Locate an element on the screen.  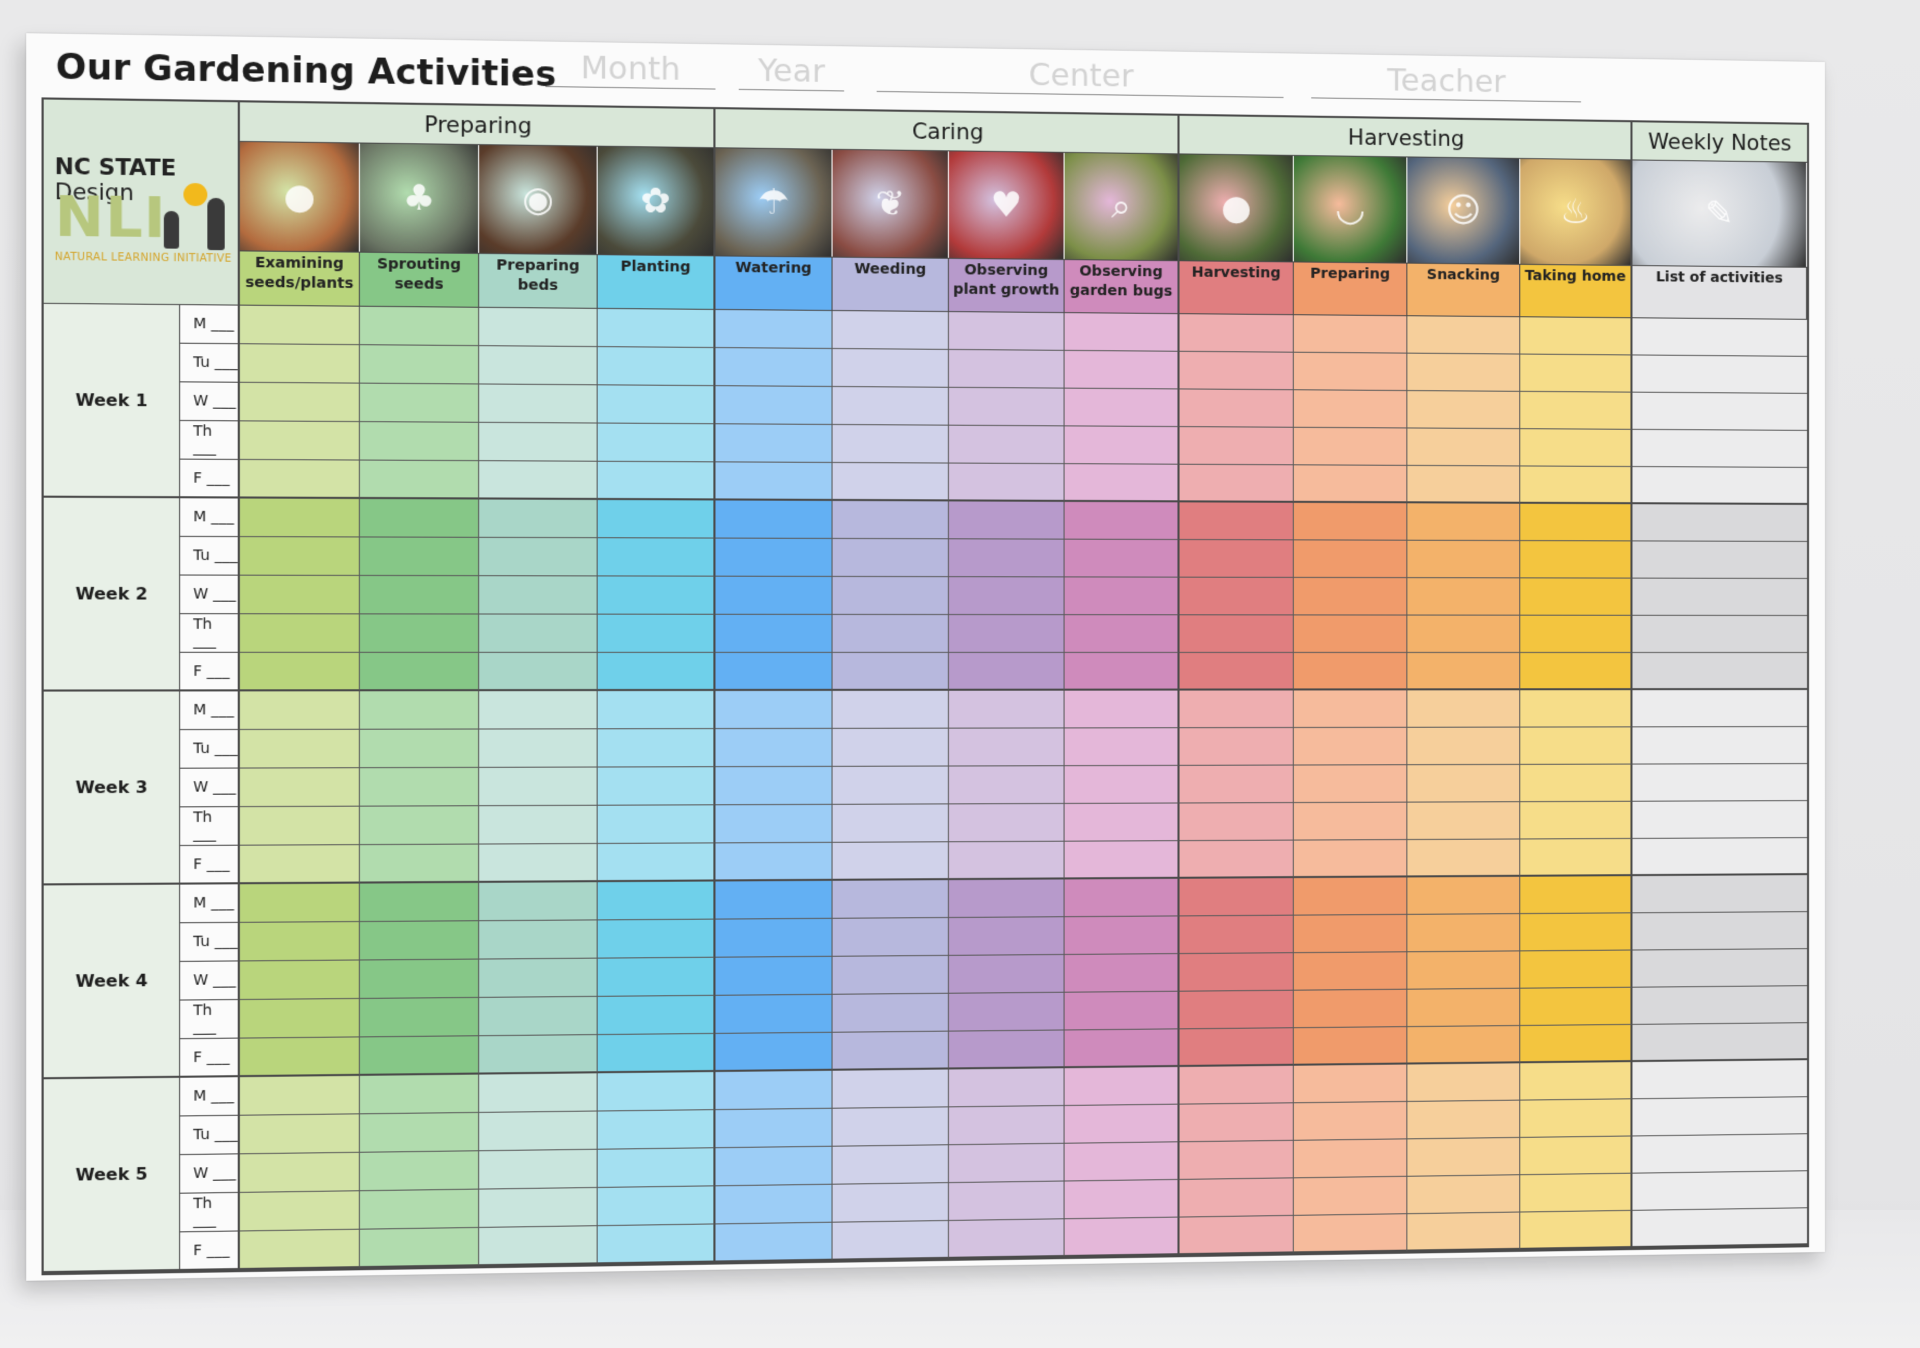
teacher-field: Teacher is located at coordinates (1446, 99).